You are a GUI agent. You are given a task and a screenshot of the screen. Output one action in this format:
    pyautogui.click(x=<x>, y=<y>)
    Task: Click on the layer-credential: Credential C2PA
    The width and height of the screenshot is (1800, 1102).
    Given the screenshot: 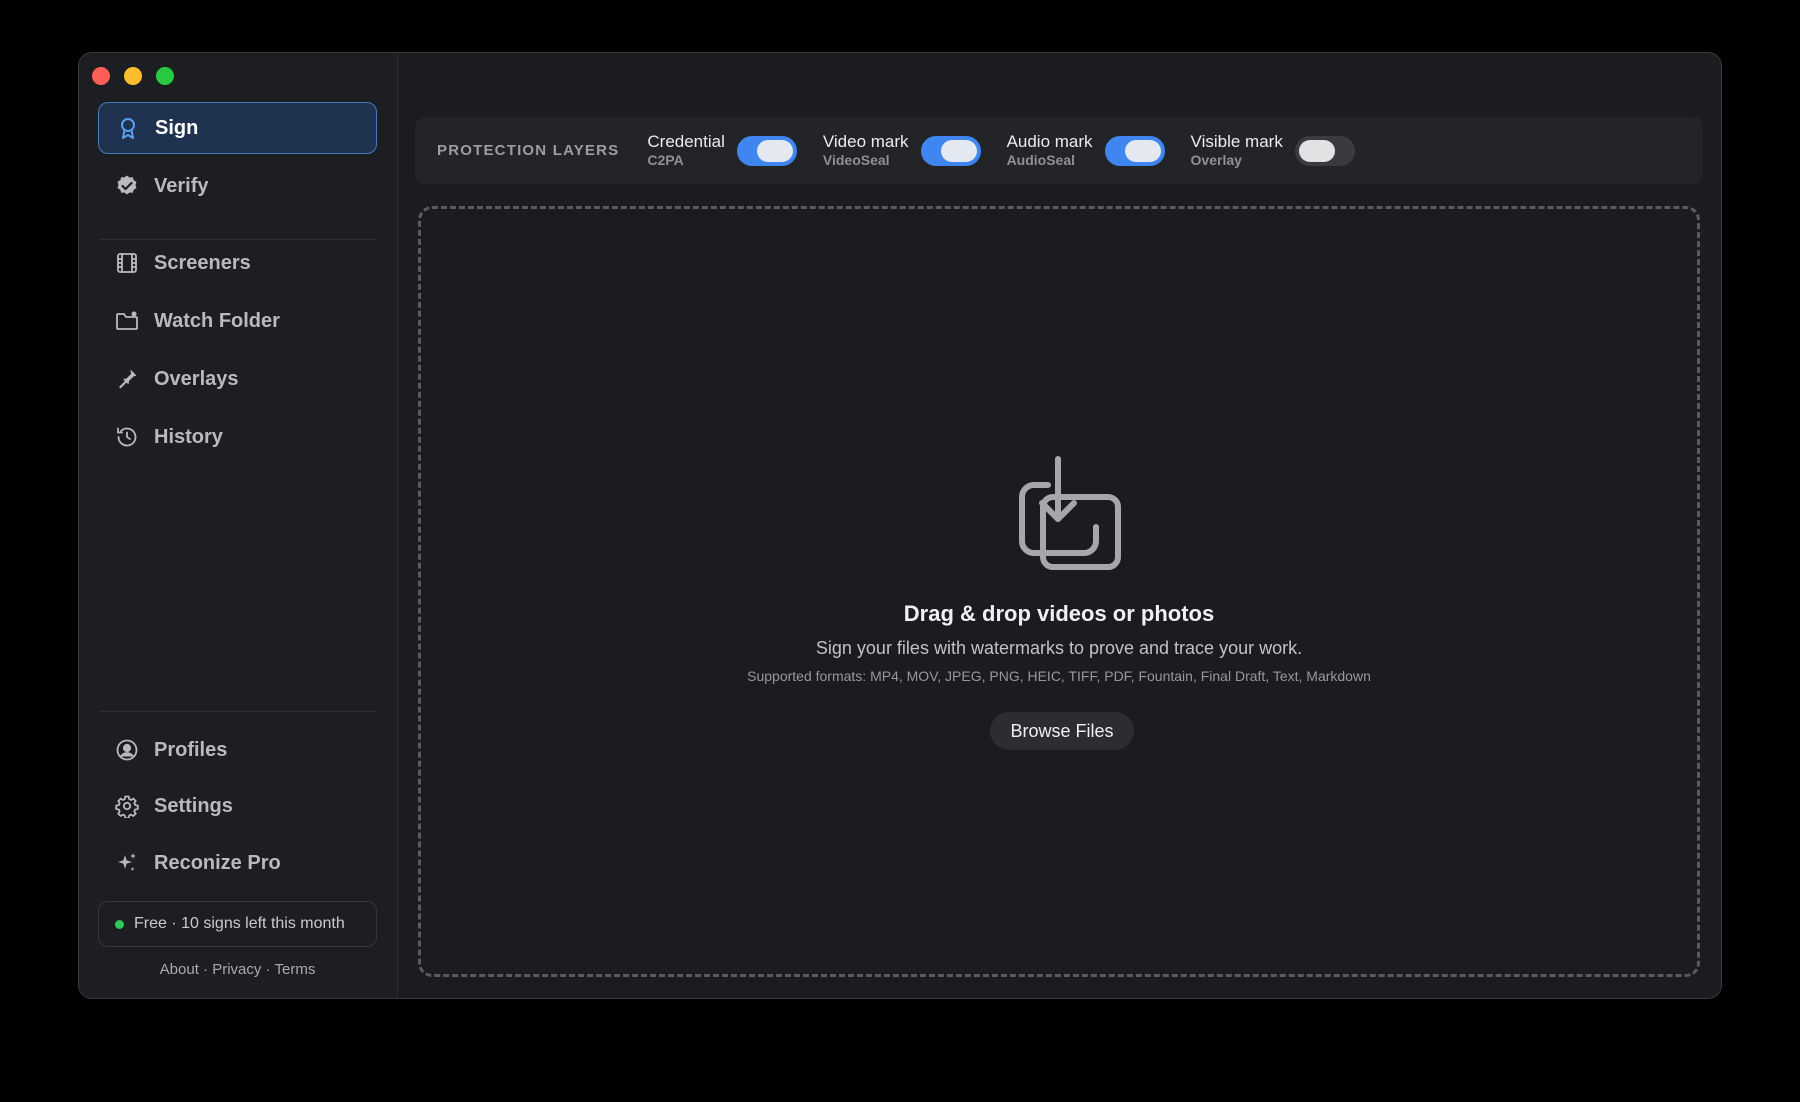 What is the action you would take?
    pyautogui.click(x=722, y=150)
    